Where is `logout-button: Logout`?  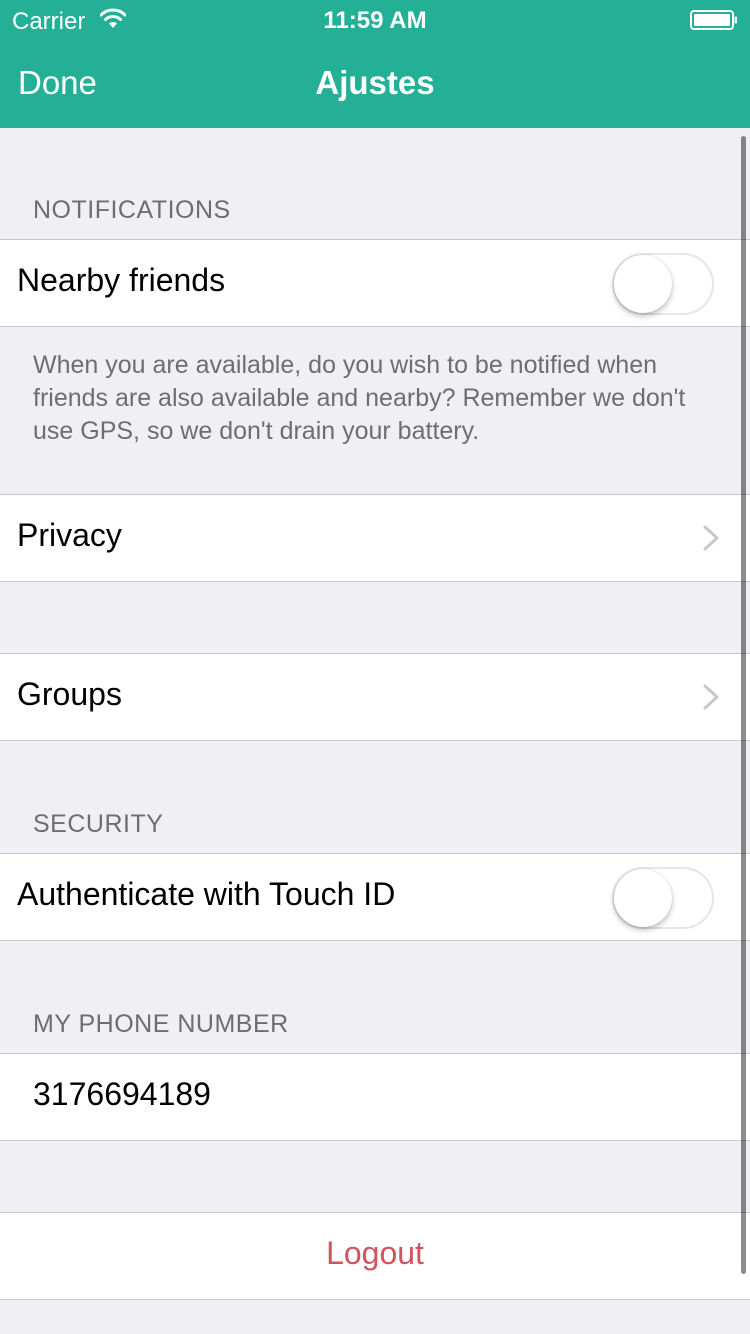 logout-button: Logout is located at coordinates (375, 1256).